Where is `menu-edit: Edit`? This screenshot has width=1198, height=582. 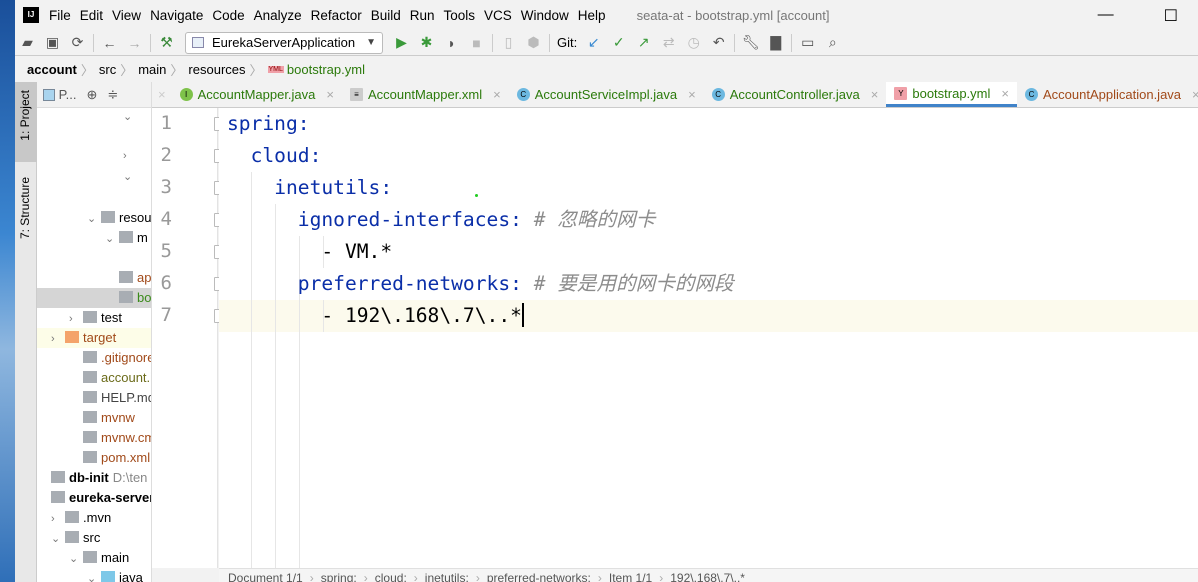 menu-edit: Edit is located at coordinates (91, 15).